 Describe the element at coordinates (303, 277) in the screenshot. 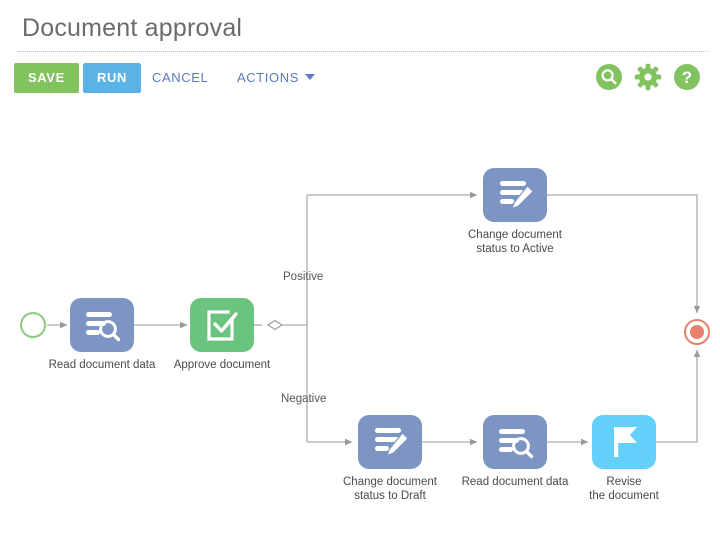

I see `branch-label-positive: Positive` at that location.